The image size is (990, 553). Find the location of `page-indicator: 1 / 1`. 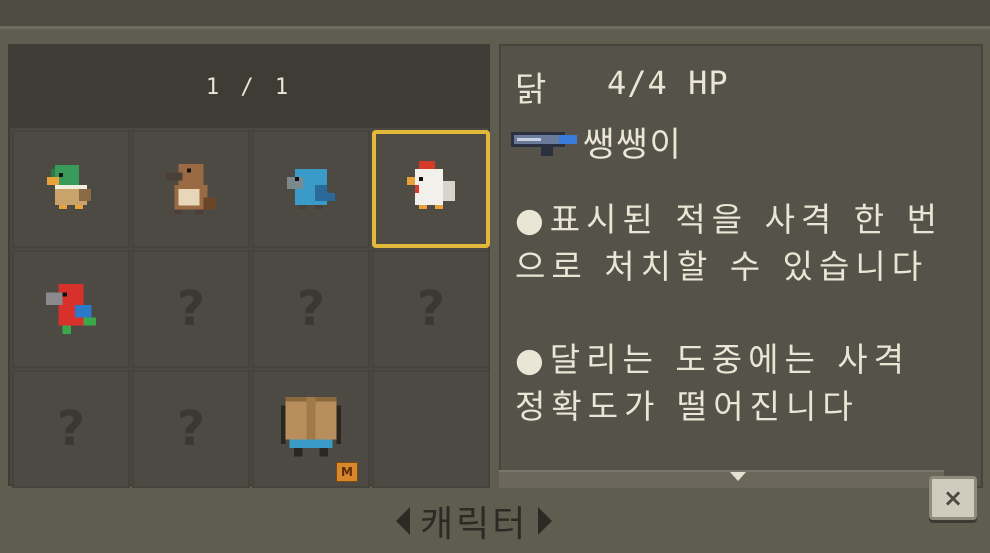

page-indicator: 1 / 1 is located at coordinates (249, 87).